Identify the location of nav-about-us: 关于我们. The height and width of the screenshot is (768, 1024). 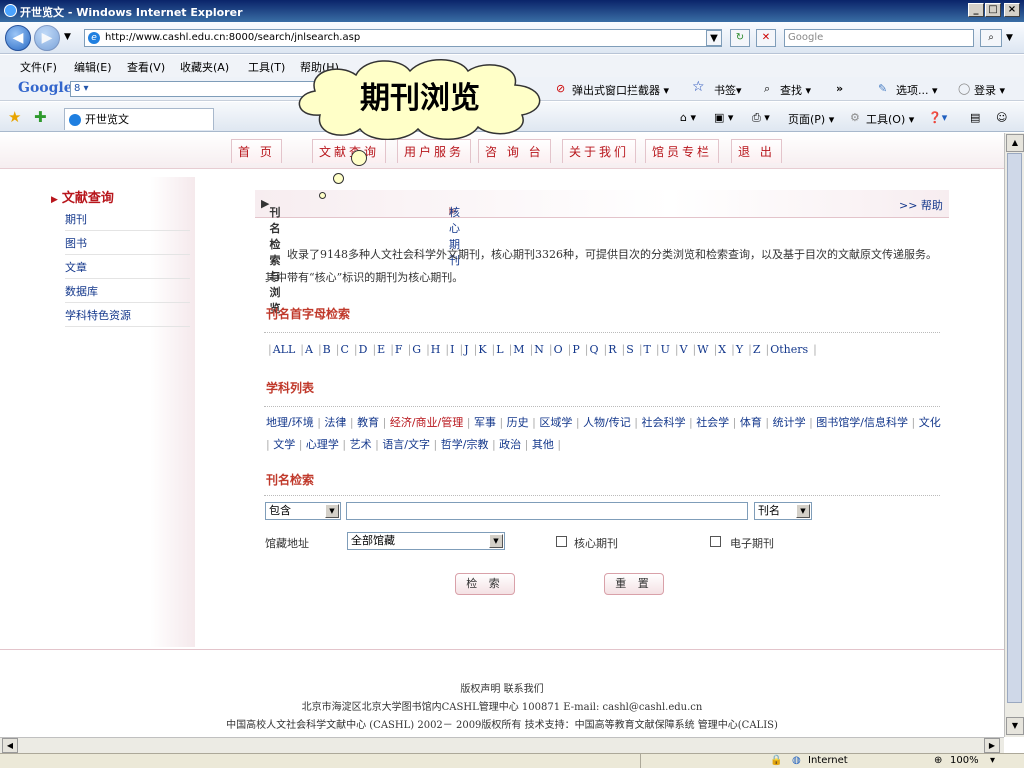
(599, 151).